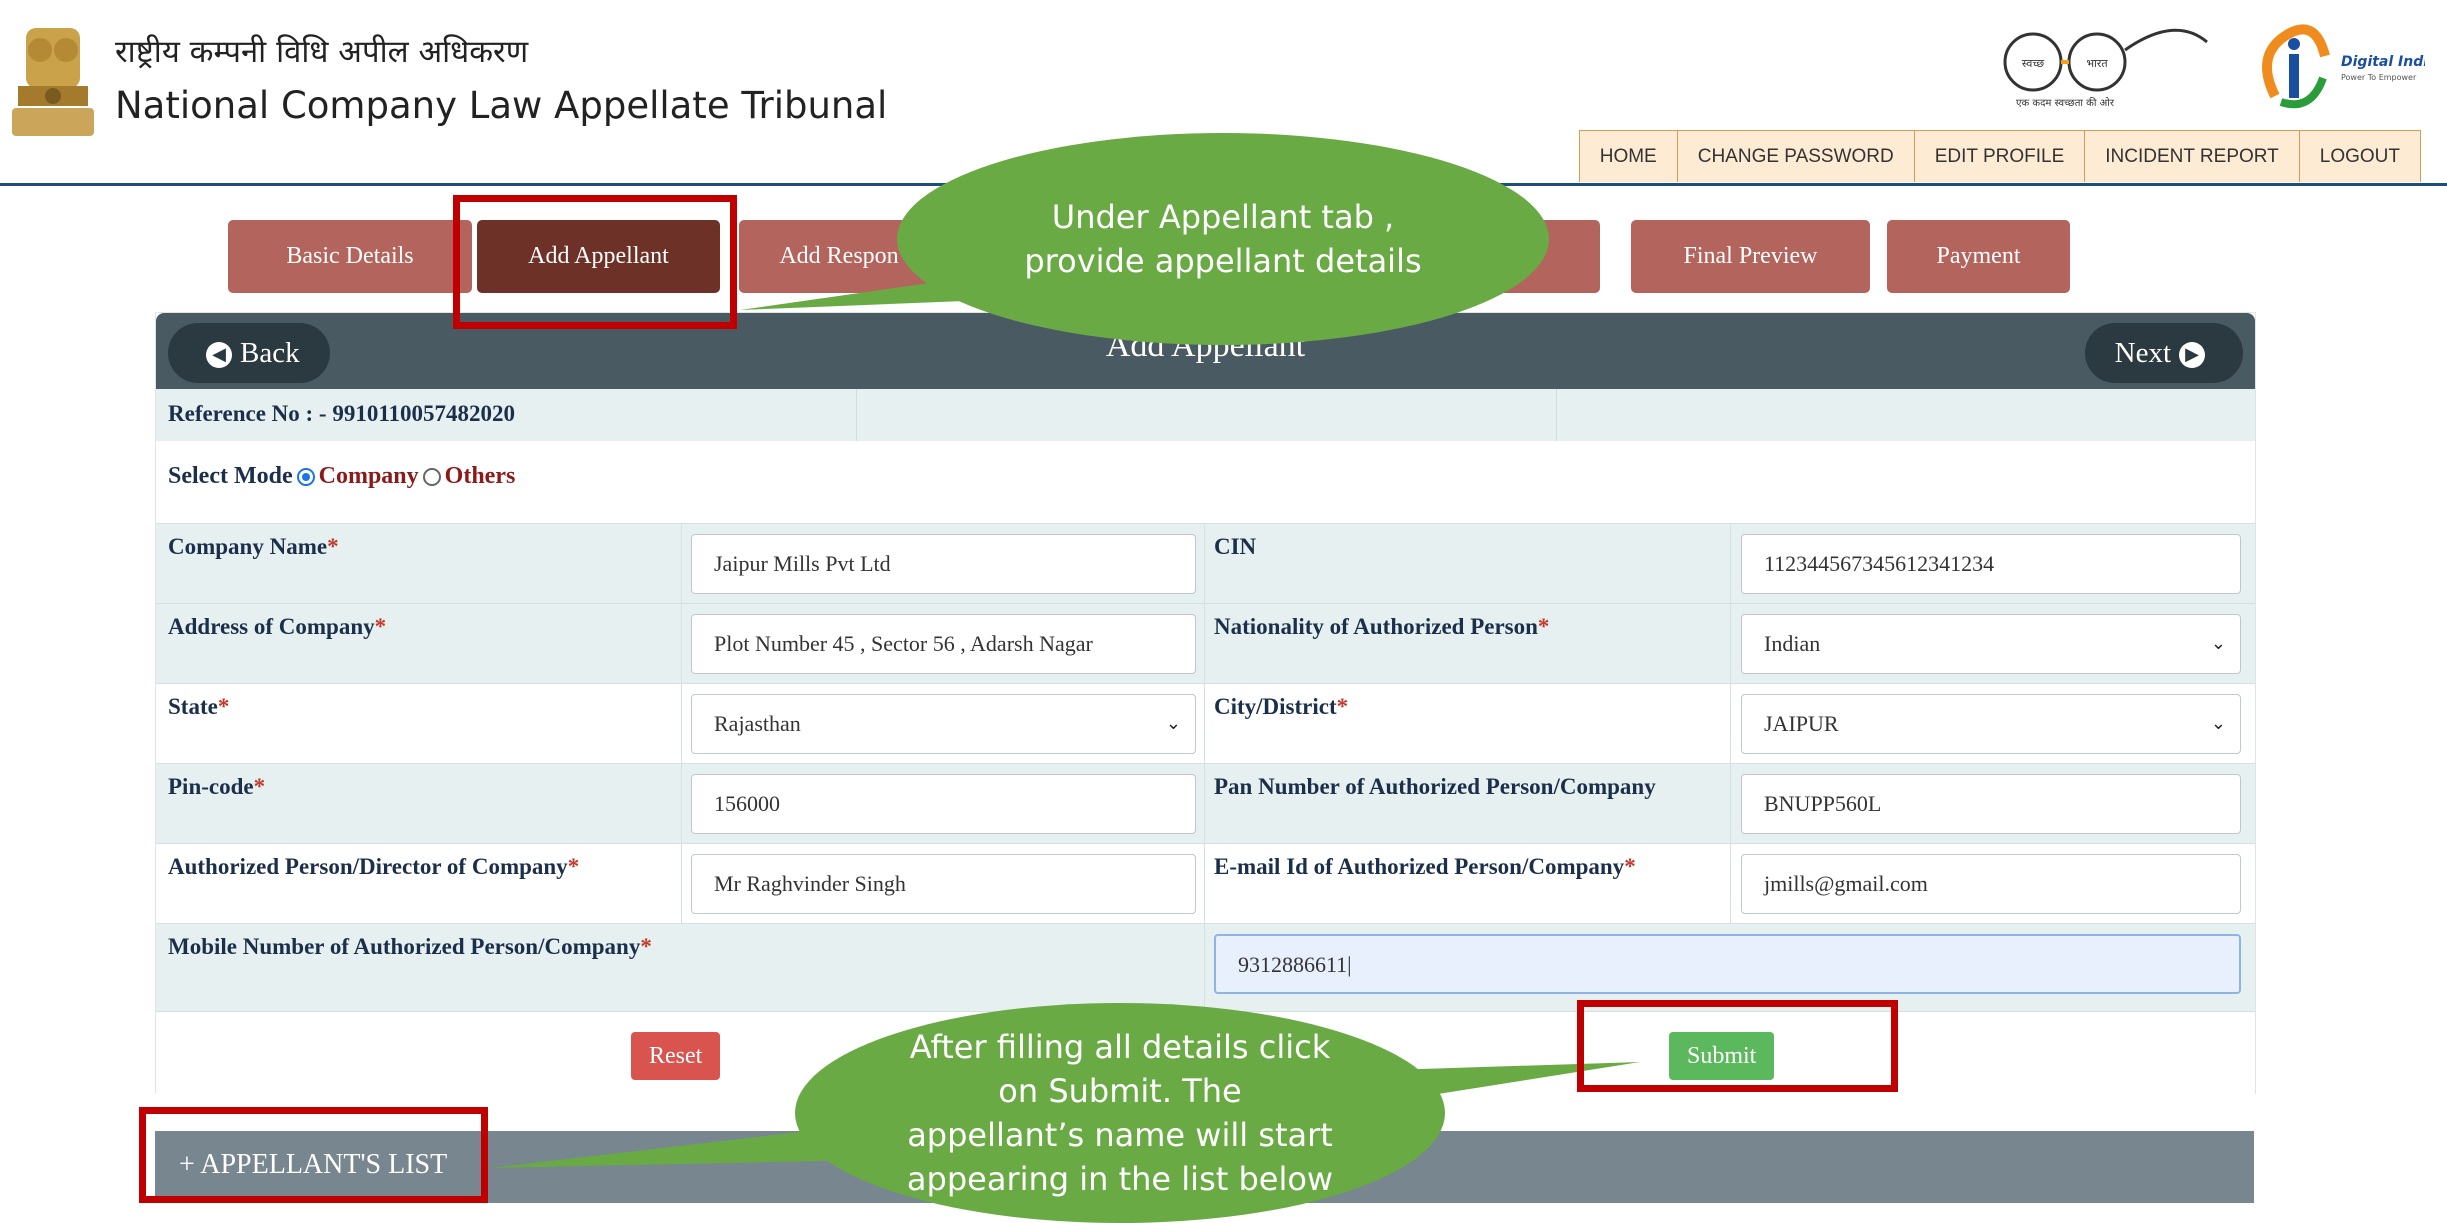 The width and height of the screenshot is (2447, 1223). What do you see at coordinates (1737, 1046) in the screenshot?
I see `highlight-submit` at bounding box center [1737, 1046].